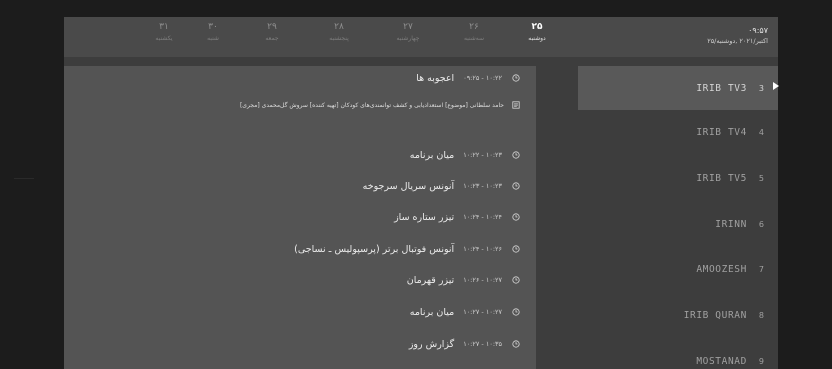 The image size is (832, 369). What do you see at coordinates (482, 217) in the screenshot?
I see `program-time: ۱۰:۲۴ - ۱۰:۲۴` at bounding box center [482, 217].